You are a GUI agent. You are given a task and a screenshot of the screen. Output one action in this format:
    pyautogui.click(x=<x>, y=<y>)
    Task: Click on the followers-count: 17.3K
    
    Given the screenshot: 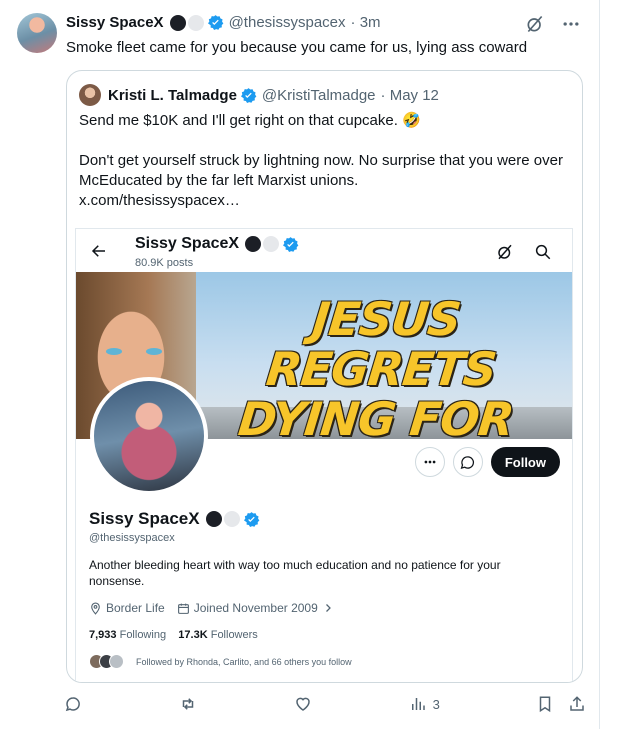 What is the action you would take?
    pyautogui.click(x=193, y=635)
    